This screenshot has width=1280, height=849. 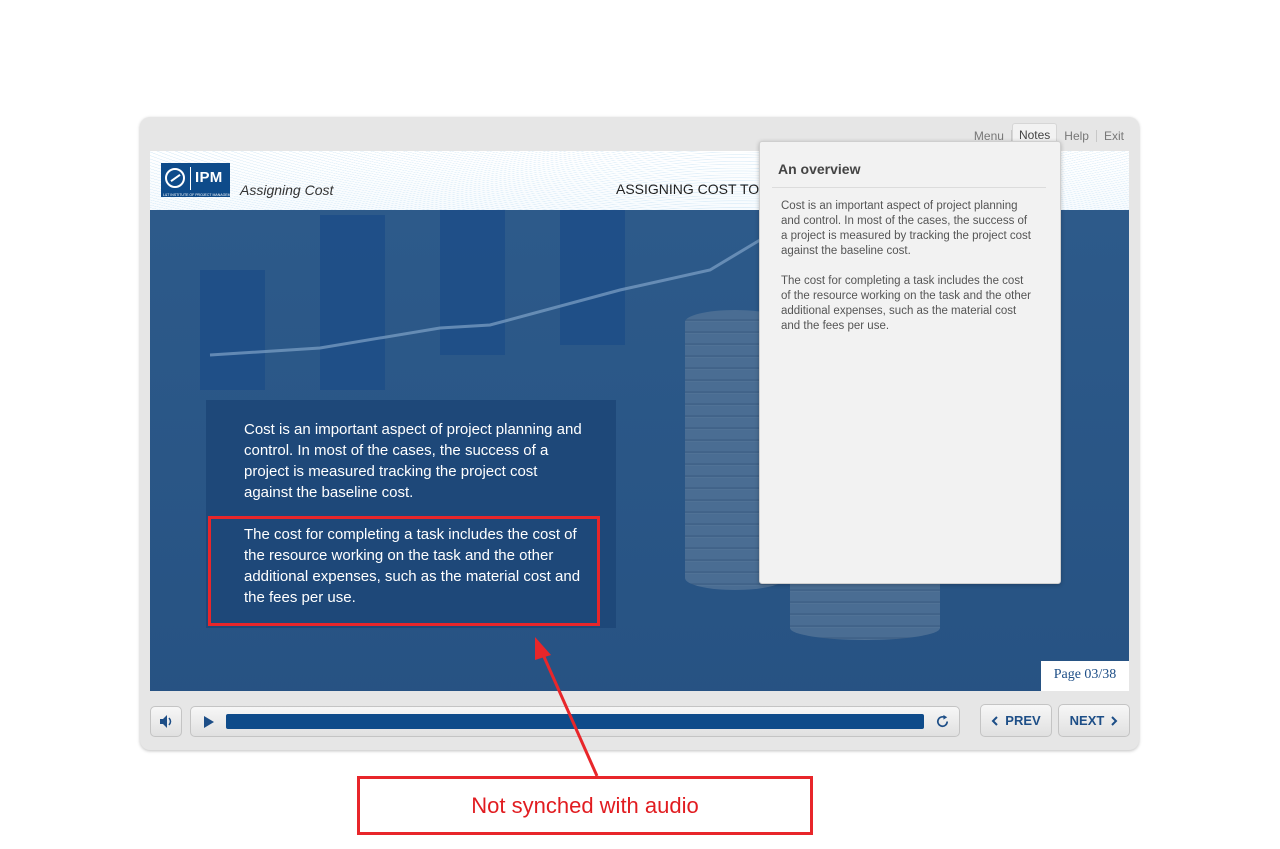 I want to click on next-label: NEXT, so click(x=1087, y=720).